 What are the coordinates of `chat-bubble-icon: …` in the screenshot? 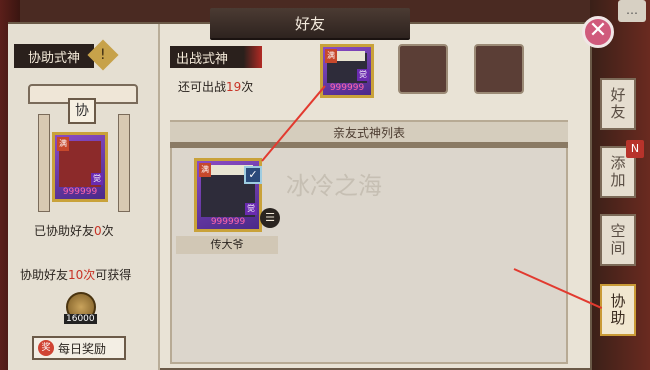 It's located at (632, 11).